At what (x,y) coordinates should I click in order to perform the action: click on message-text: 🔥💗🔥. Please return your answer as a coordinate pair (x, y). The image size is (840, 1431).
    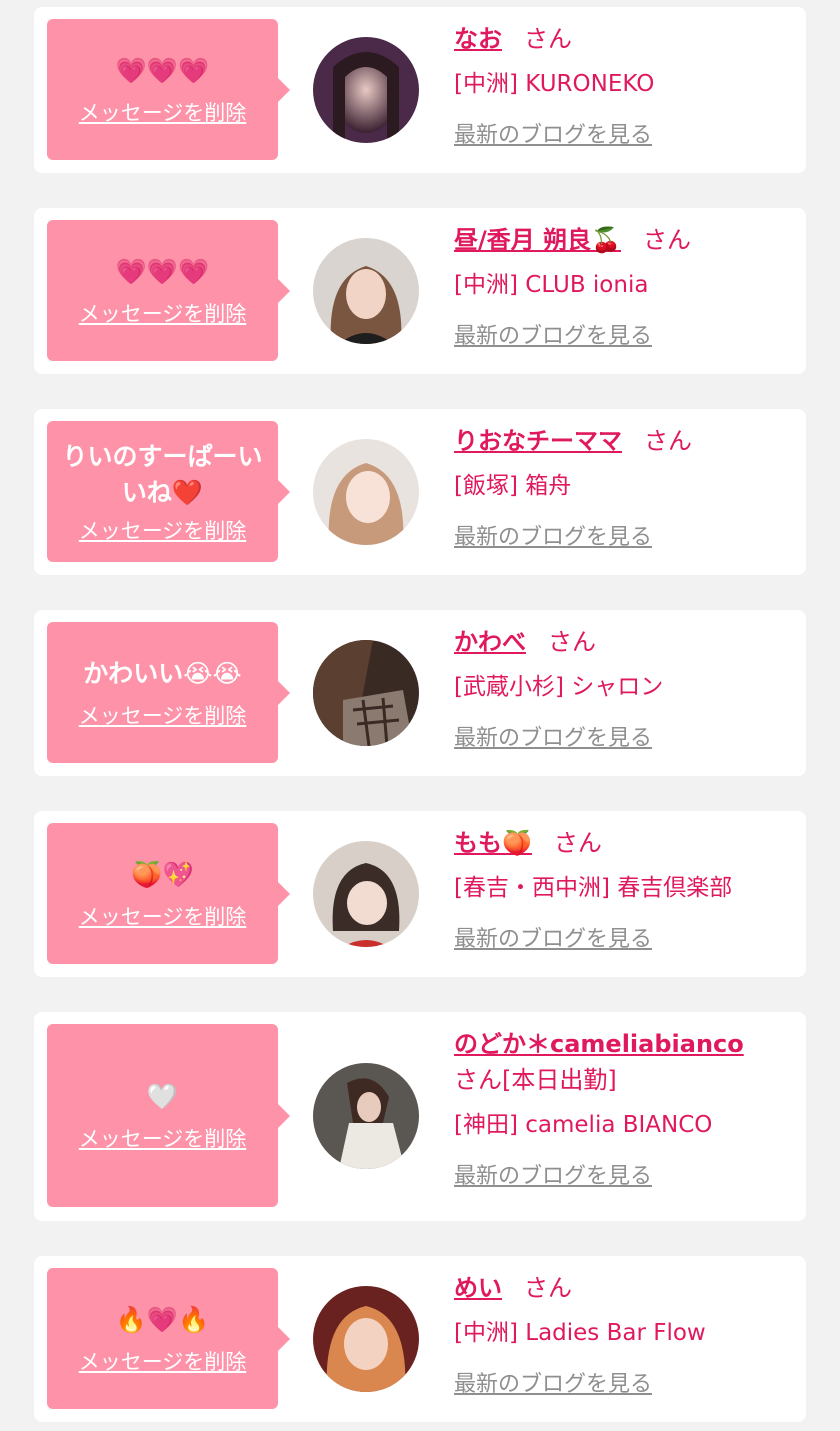
    Looking at the image, I should click on (162, 1319).